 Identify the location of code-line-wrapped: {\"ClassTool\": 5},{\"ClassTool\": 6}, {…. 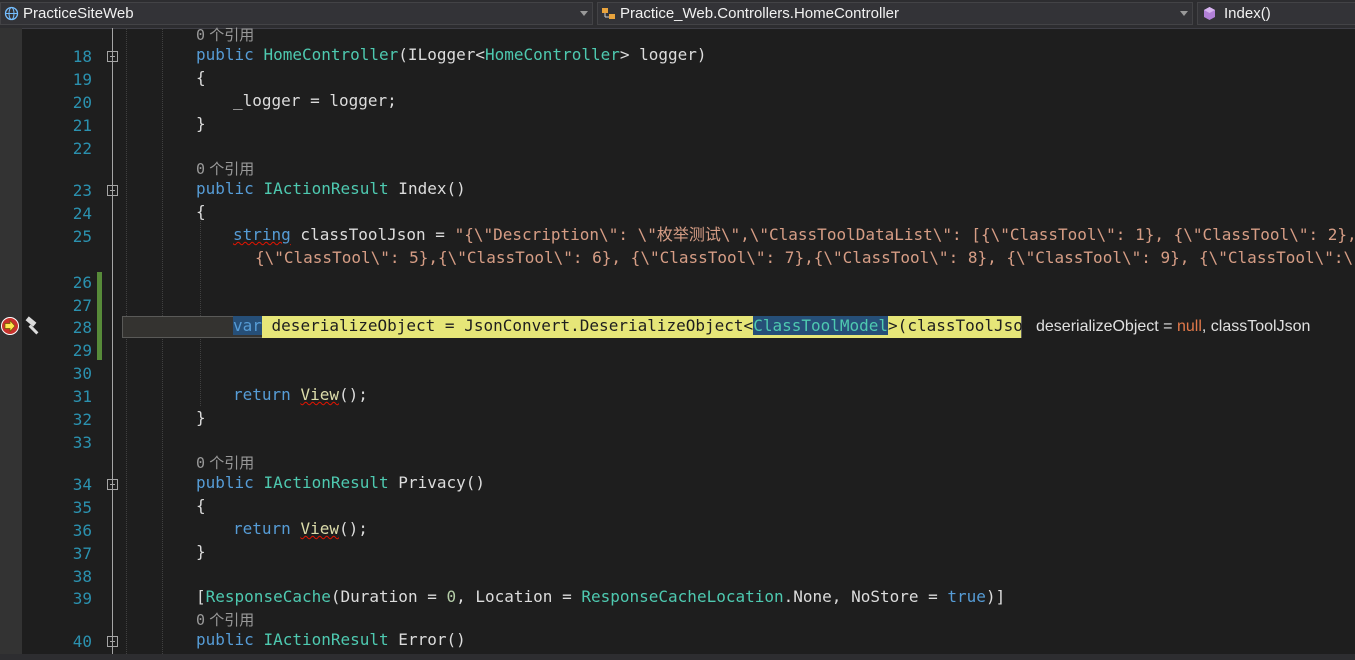
(738, 258).